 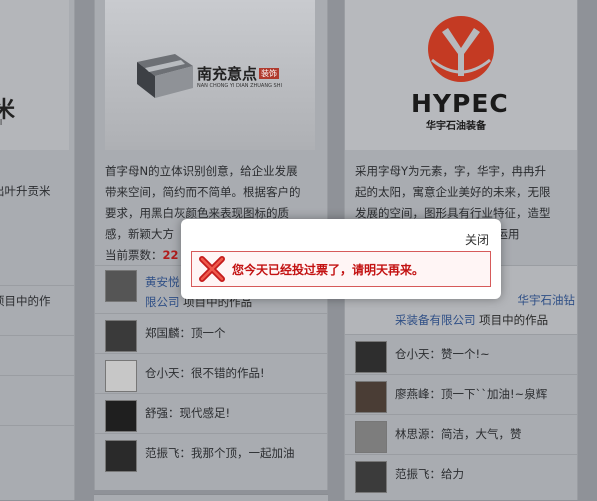 I want to click on comment-row: 郑国麟：顶一个, so click(x=211, y=333).